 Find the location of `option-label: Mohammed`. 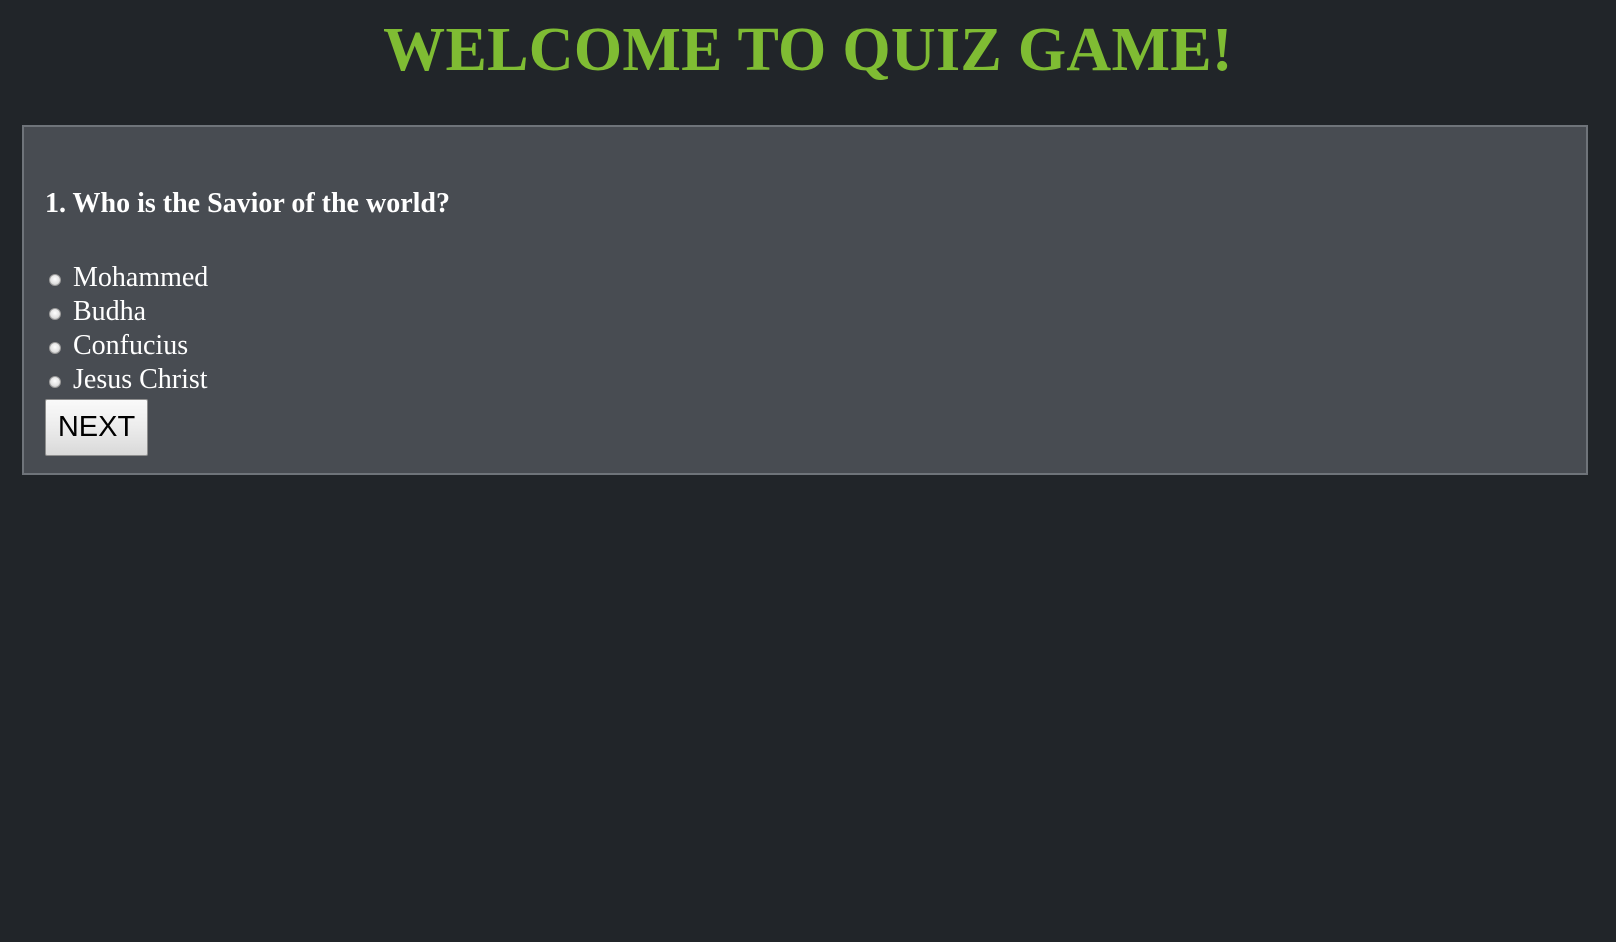

option-label: Mohammed is located at coordinates (141, 277).